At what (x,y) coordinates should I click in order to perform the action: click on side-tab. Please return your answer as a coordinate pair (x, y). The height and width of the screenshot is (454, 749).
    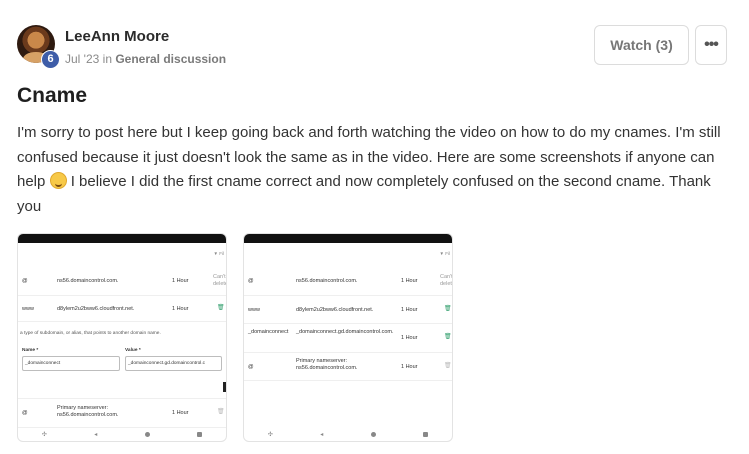
    Looking at the image, I should click on (224, 387).